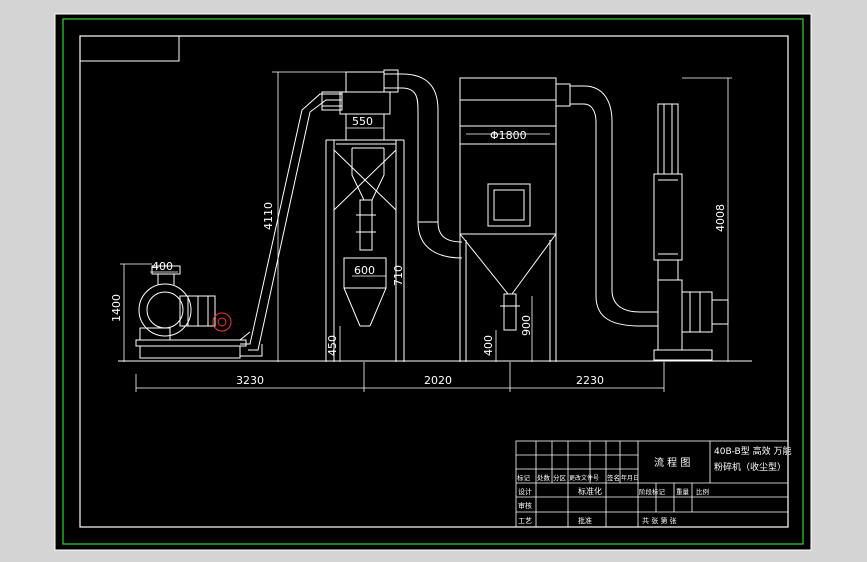 This screenshot has height=562, width=867. Describe the element at coordinates (268, 216) in the screenshot. I see `dim-4110: 4110` at that location.